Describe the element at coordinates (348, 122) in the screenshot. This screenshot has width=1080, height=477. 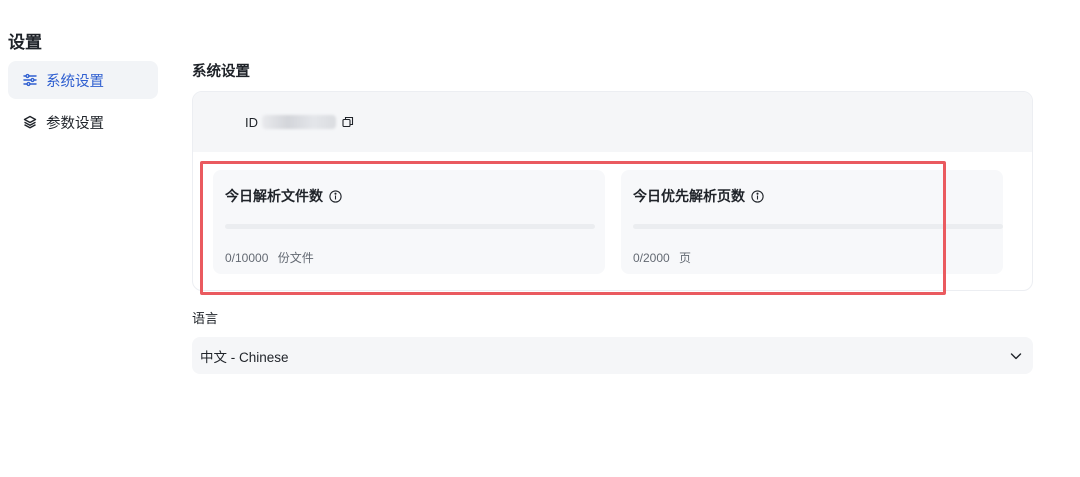
I see `copy-icon` at that location.